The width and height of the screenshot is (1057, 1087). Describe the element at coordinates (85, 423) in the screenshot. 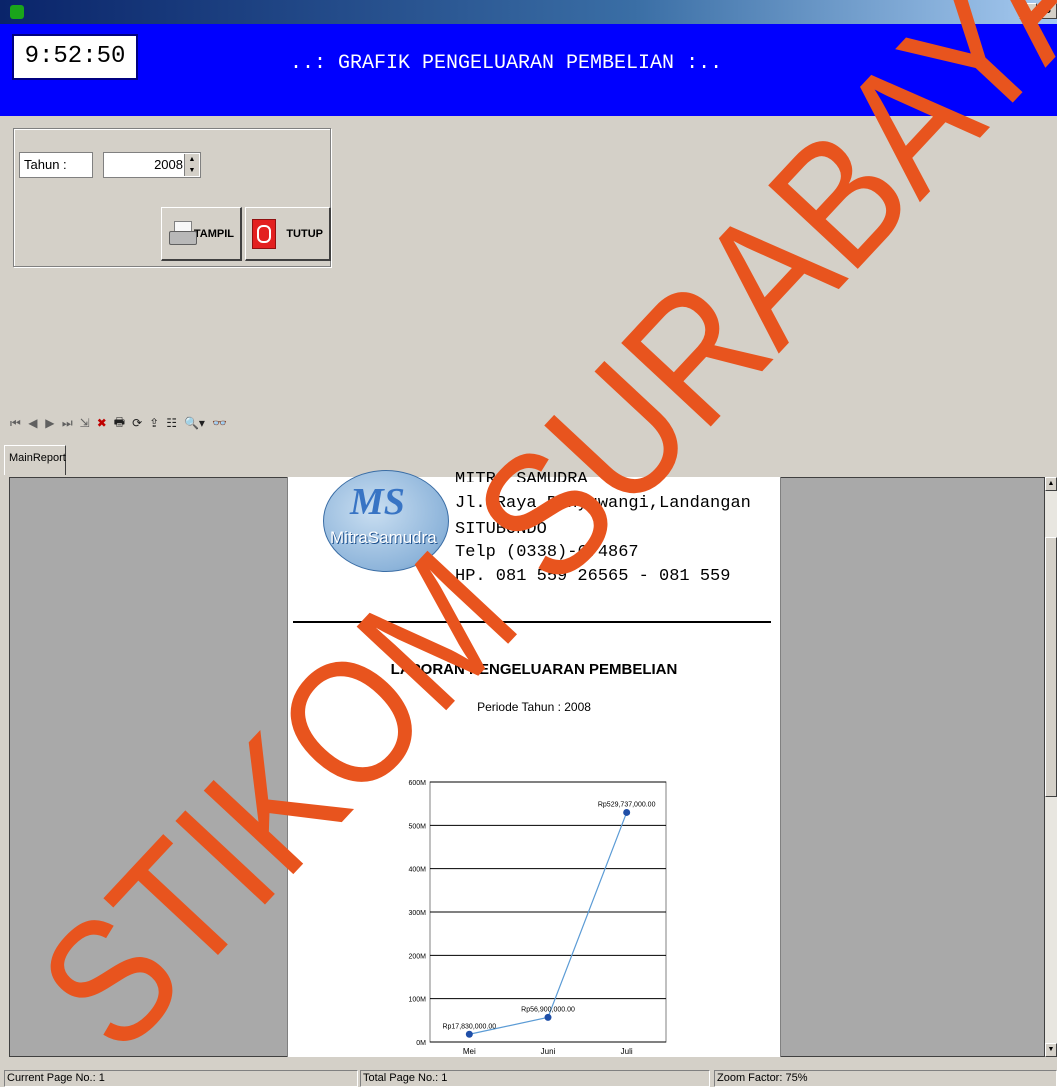

I see `goto-page-icon: ⇲` at that location.